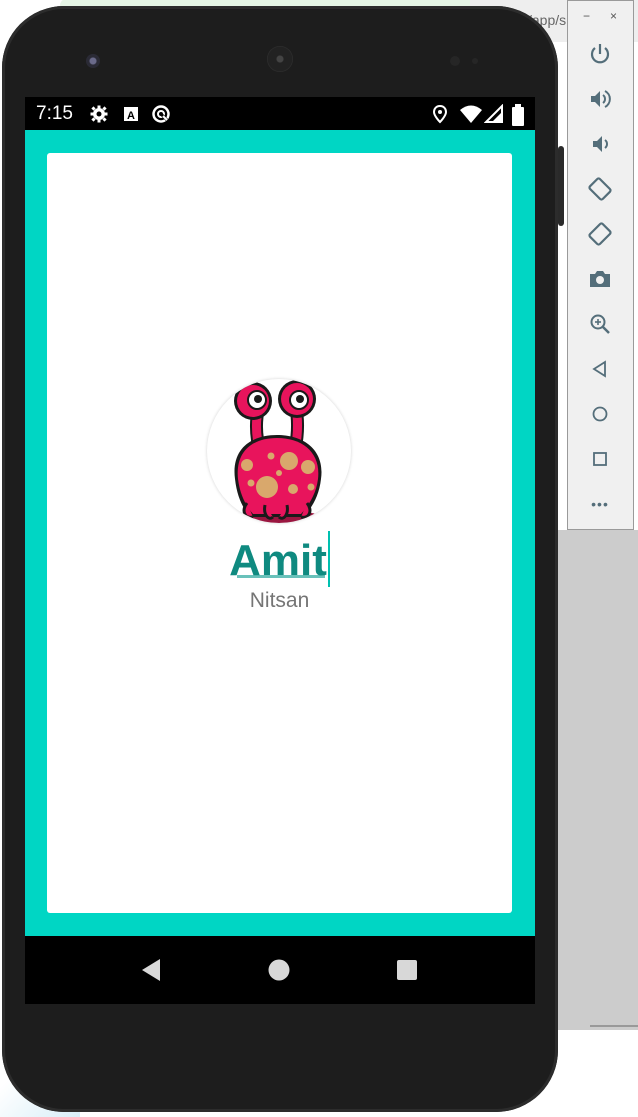 The image size is (638, 1117). I want to click on desktop-divider, so click(614, 1026).